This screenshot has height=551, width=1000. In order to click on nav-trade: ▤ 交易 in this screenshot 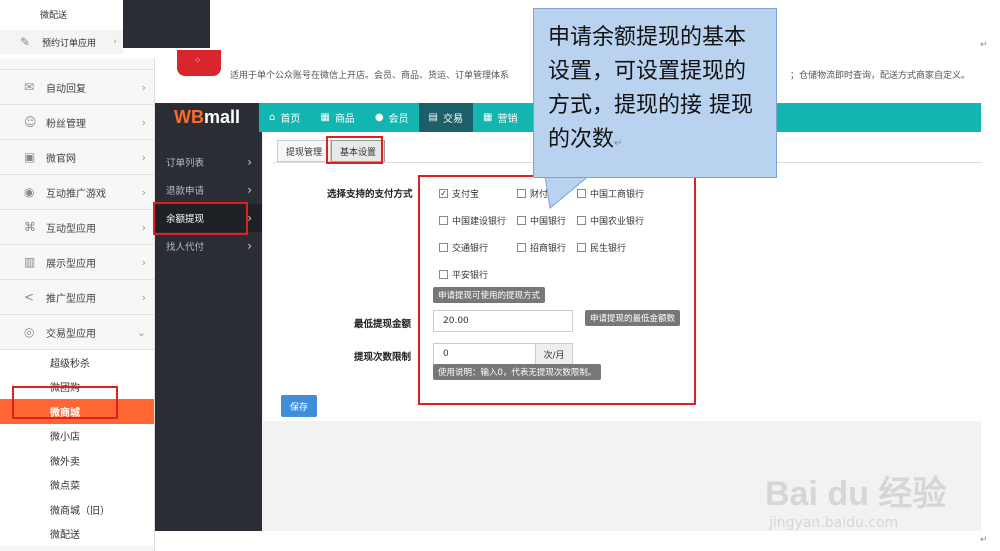, I will do `click(445, 117)`.